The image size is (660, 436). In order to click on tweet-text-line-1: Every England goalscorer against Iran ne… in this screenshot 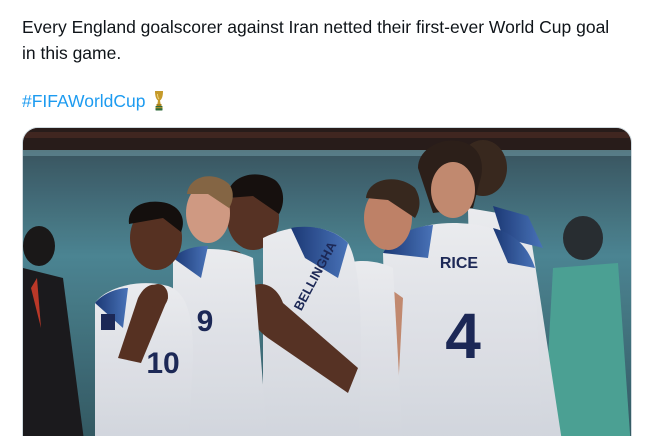, I will do `click(316, 27)`.